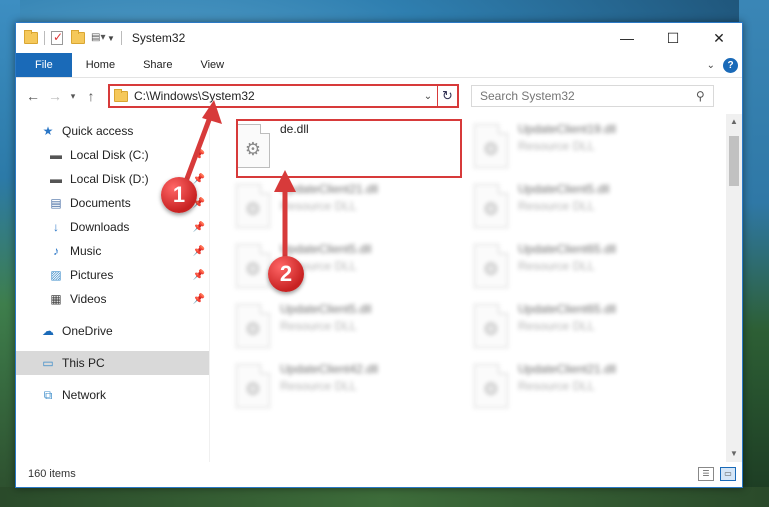 The image size is (769, 507). I want to click on scroll-up-arrow-icon: ▲, so click(734, 122).